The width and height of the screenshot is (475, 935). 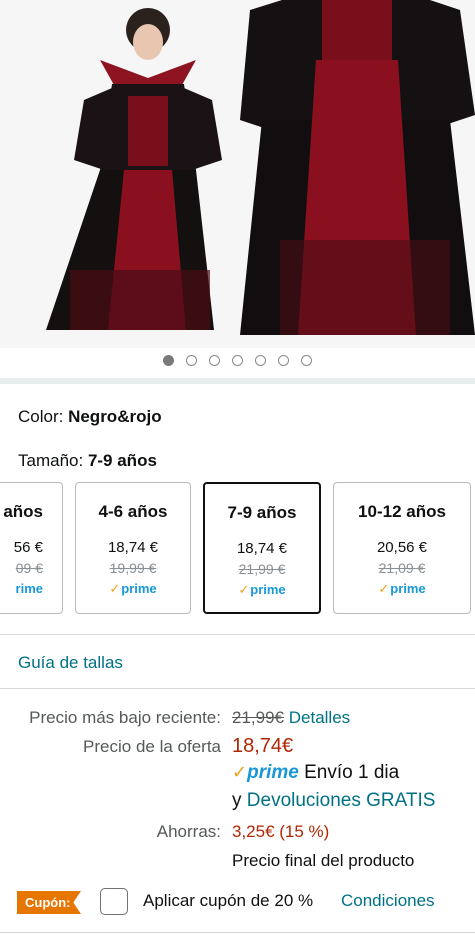 I want to click on prime-shipping-row: ✓prime Envío 1 dia, so click(x=315, y=773).